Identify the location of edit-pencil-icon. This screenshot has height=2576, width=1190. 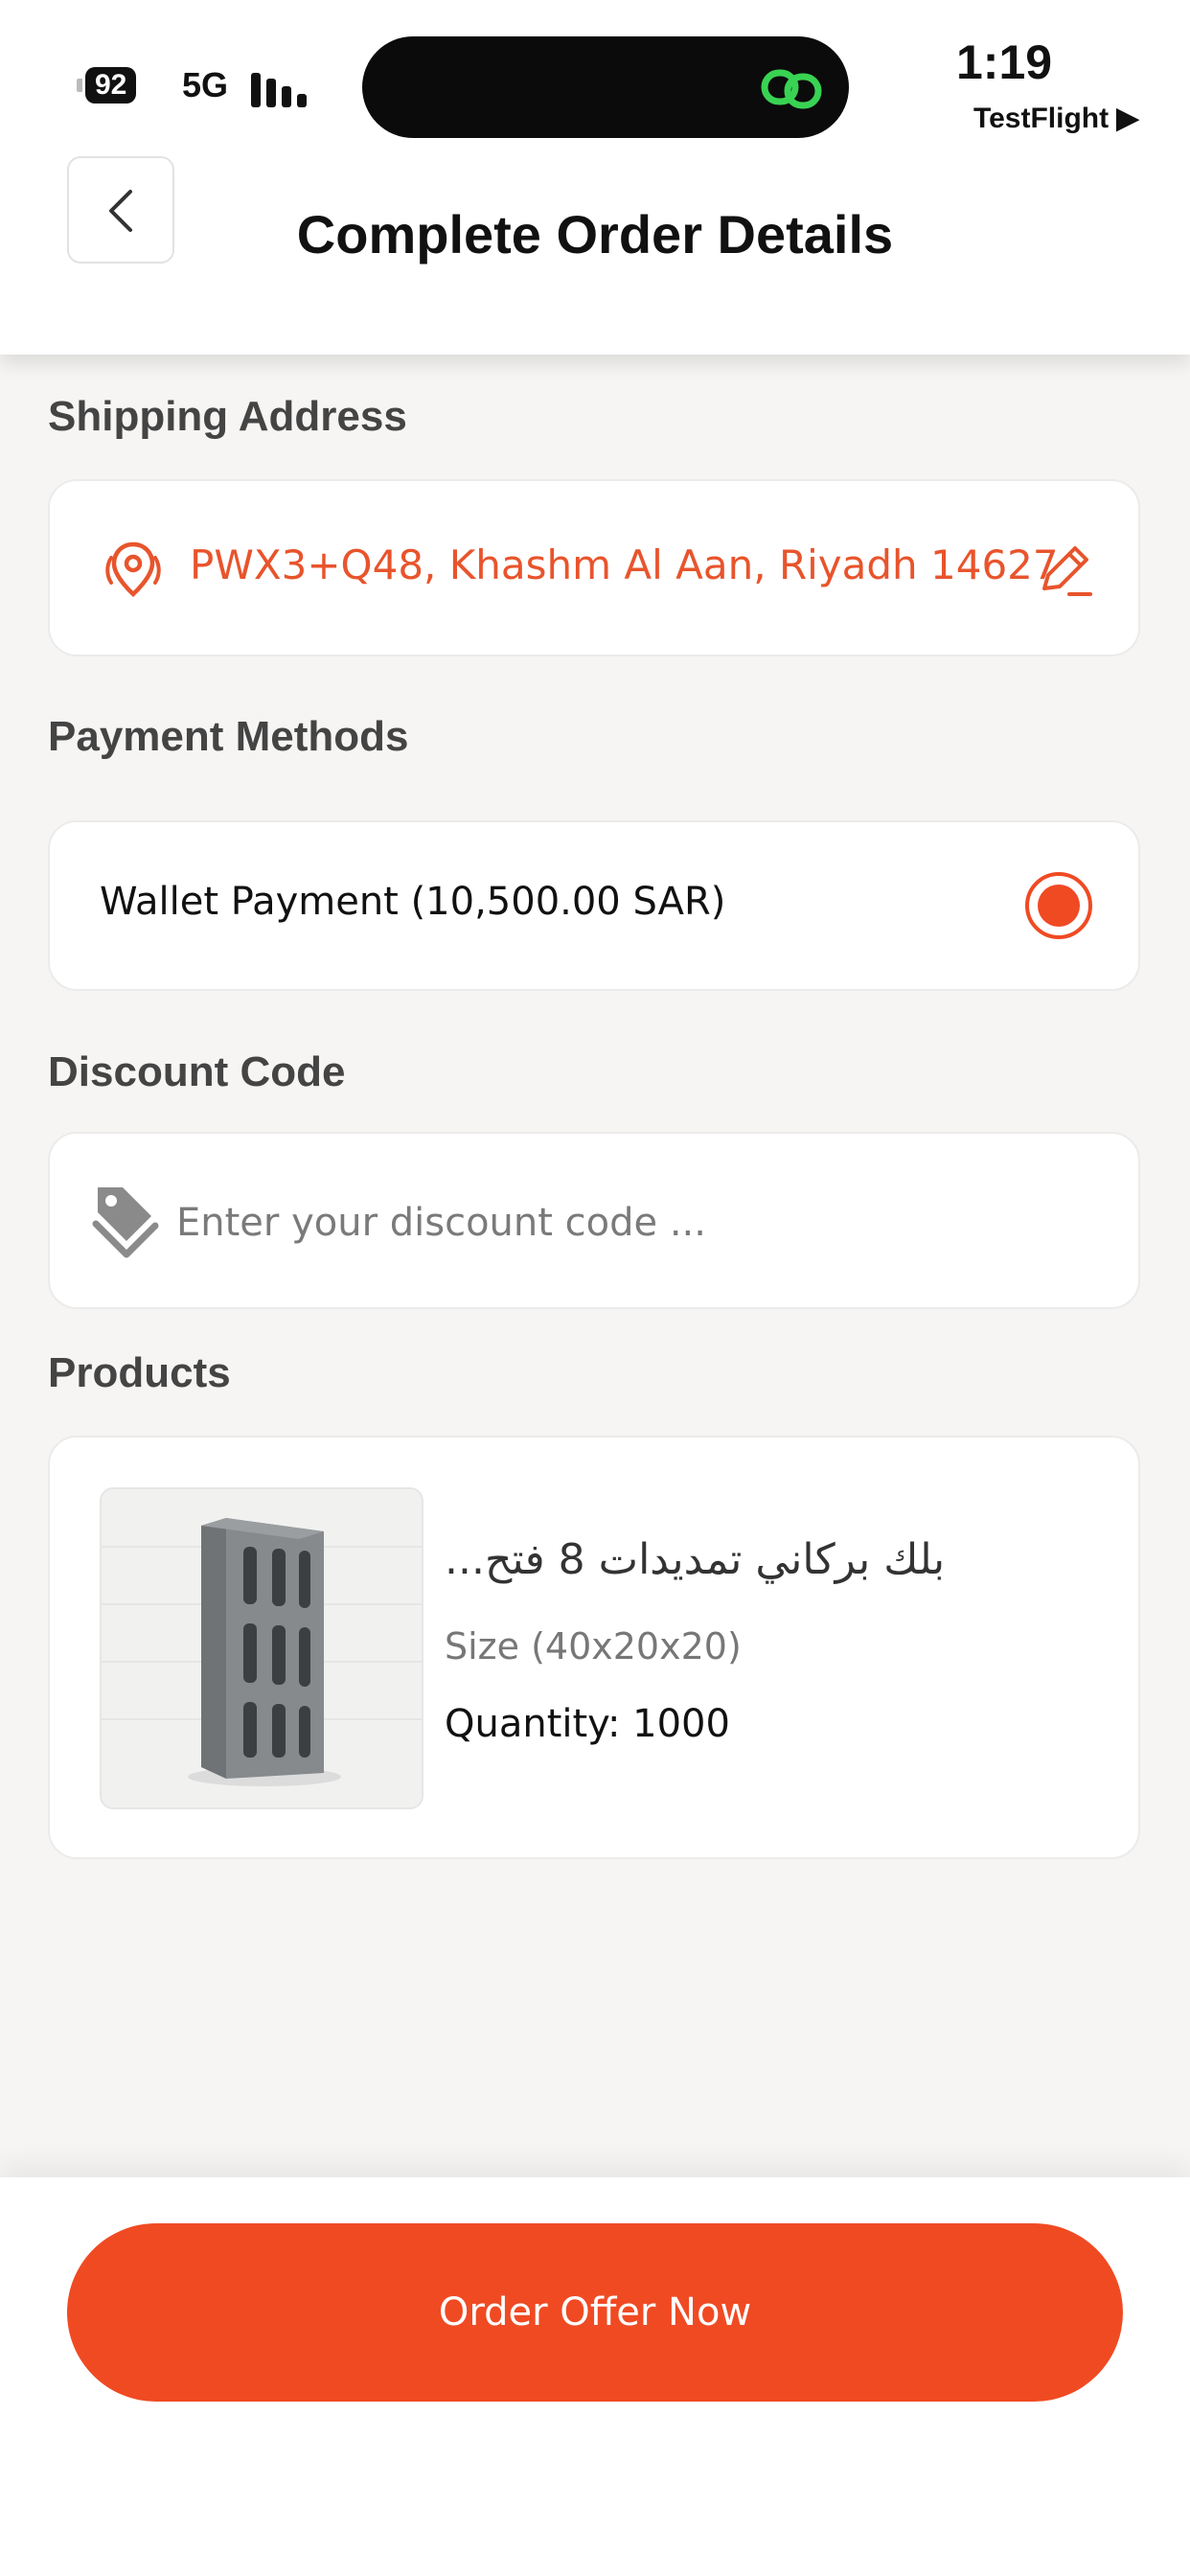
(1066, 571).